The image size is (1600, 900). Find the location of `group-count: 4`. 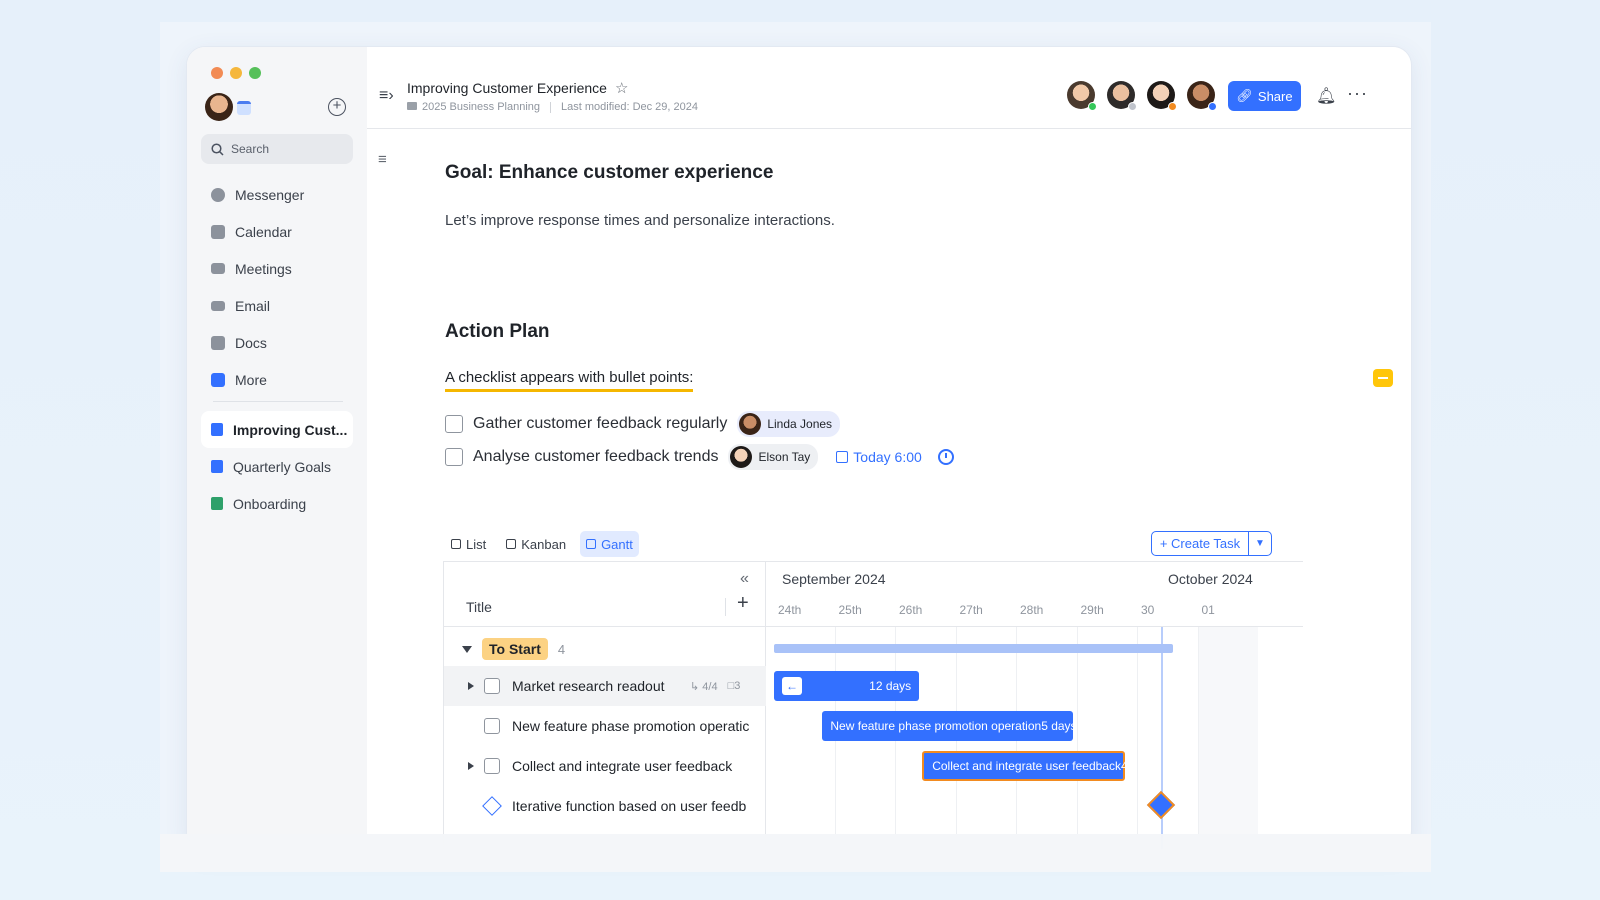

group-count: 4 is located at coordinates (561, 649).